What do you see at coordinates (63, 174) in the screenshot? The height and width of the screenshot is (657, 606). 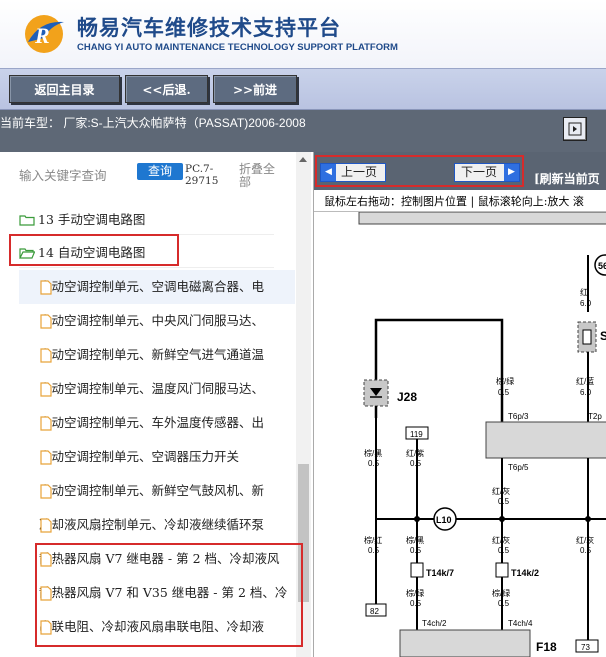 I see `search-input: 输入关键字查询` at bounding box center [63, 174].